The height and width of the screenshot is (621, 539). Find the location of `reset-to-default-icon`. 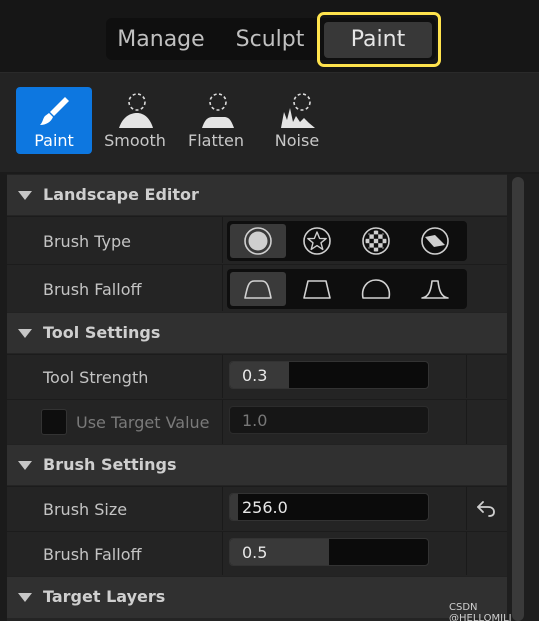

reset-to-default-icon is located at coordinates (486, 508).